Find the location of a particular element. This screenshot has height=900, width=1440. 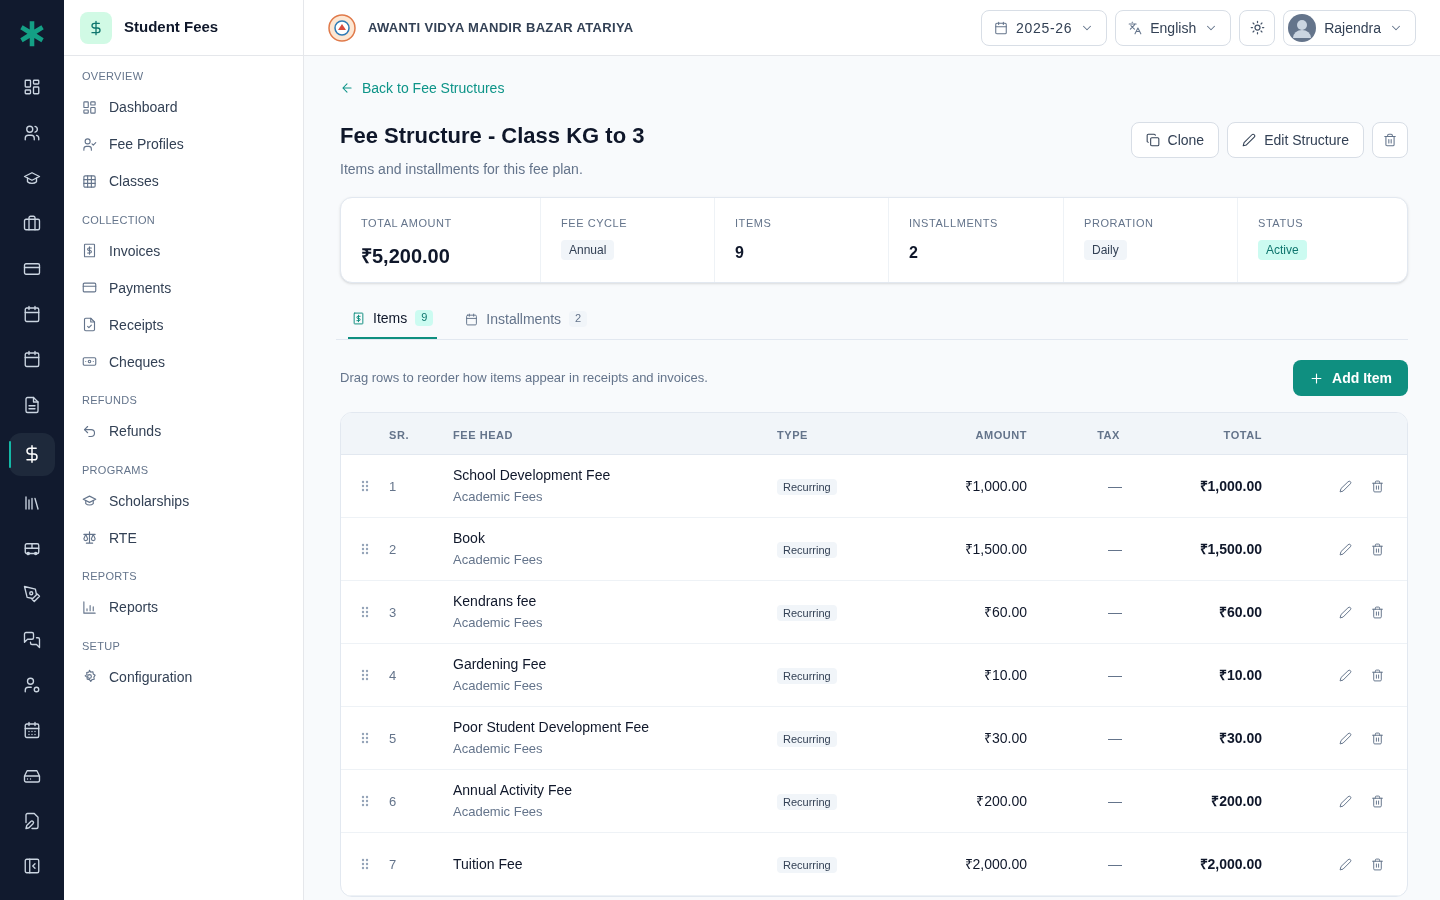

pen-nib-icon is located at coordinates (32, 594).